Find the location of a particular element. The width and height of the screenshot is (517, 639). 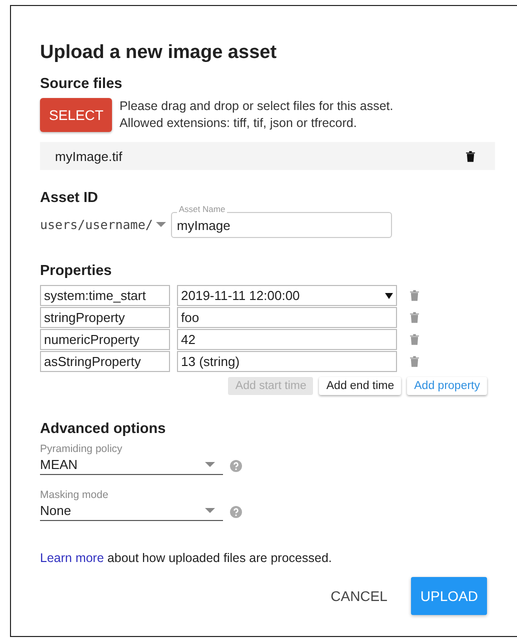

select-label: Pyramiding policy is located at coordinates (82, 449).